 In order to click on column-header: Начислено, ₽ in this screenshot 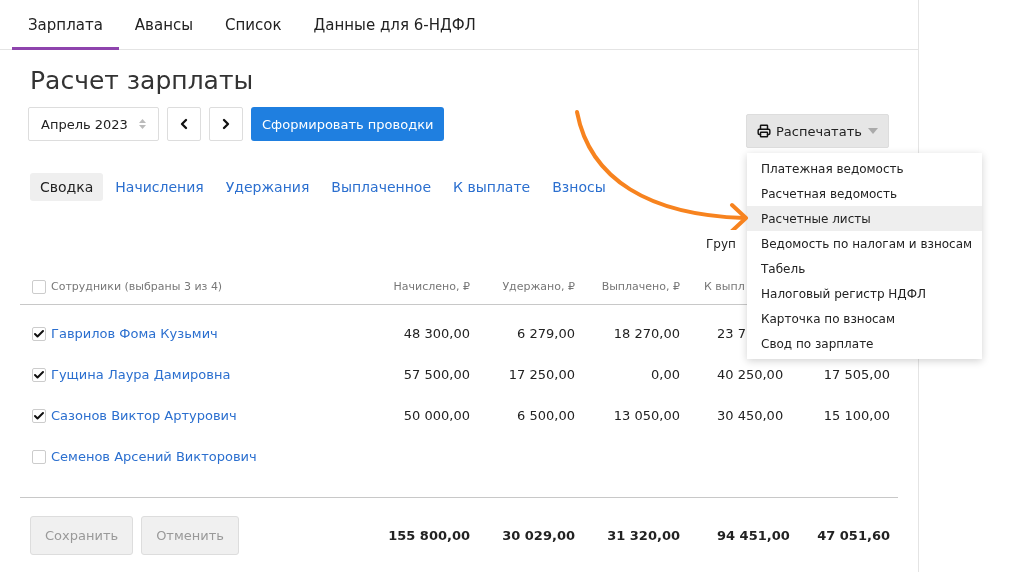, I will do `click(431, 286)`.